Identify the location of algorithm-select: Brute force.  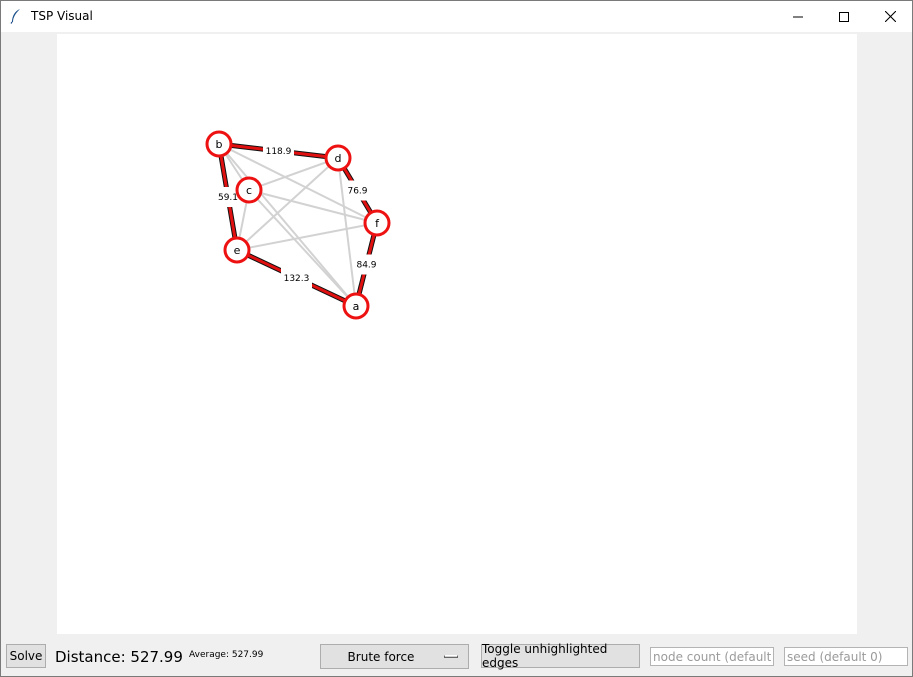
(394, 656).